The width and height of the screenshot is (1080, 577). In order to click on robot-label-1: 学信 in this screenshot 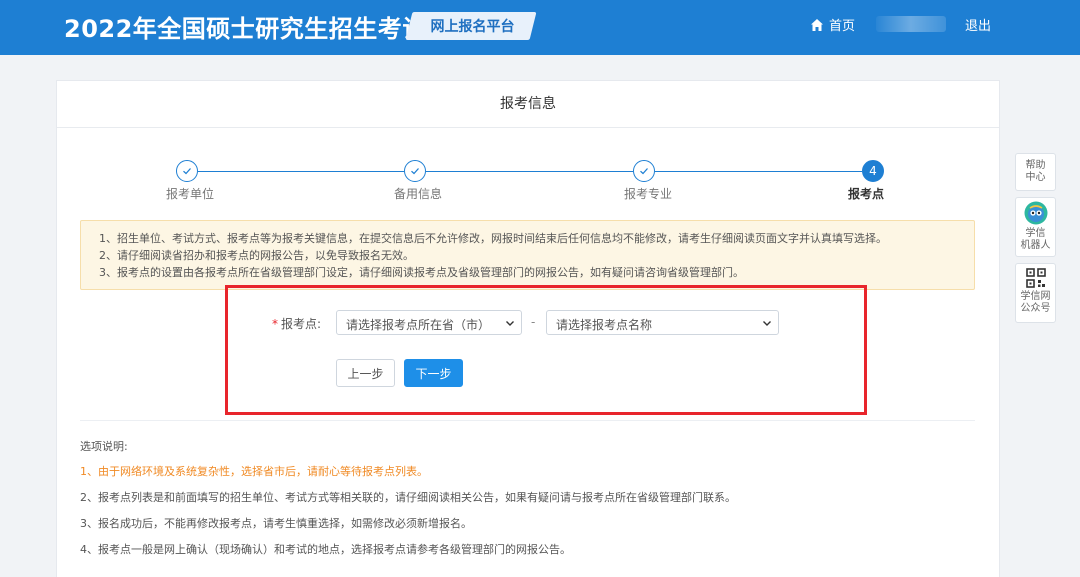, I will do `click(1035, 233)`.